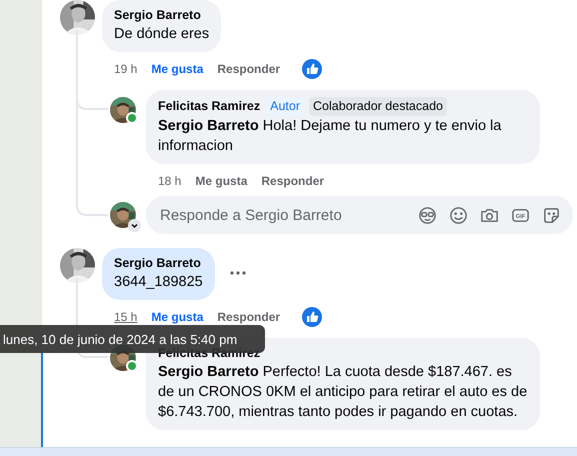  What do you see at coordinates (126, 317) in the screenshot?
I see `timestamp: 15 h` at bounding box center [126, 317].